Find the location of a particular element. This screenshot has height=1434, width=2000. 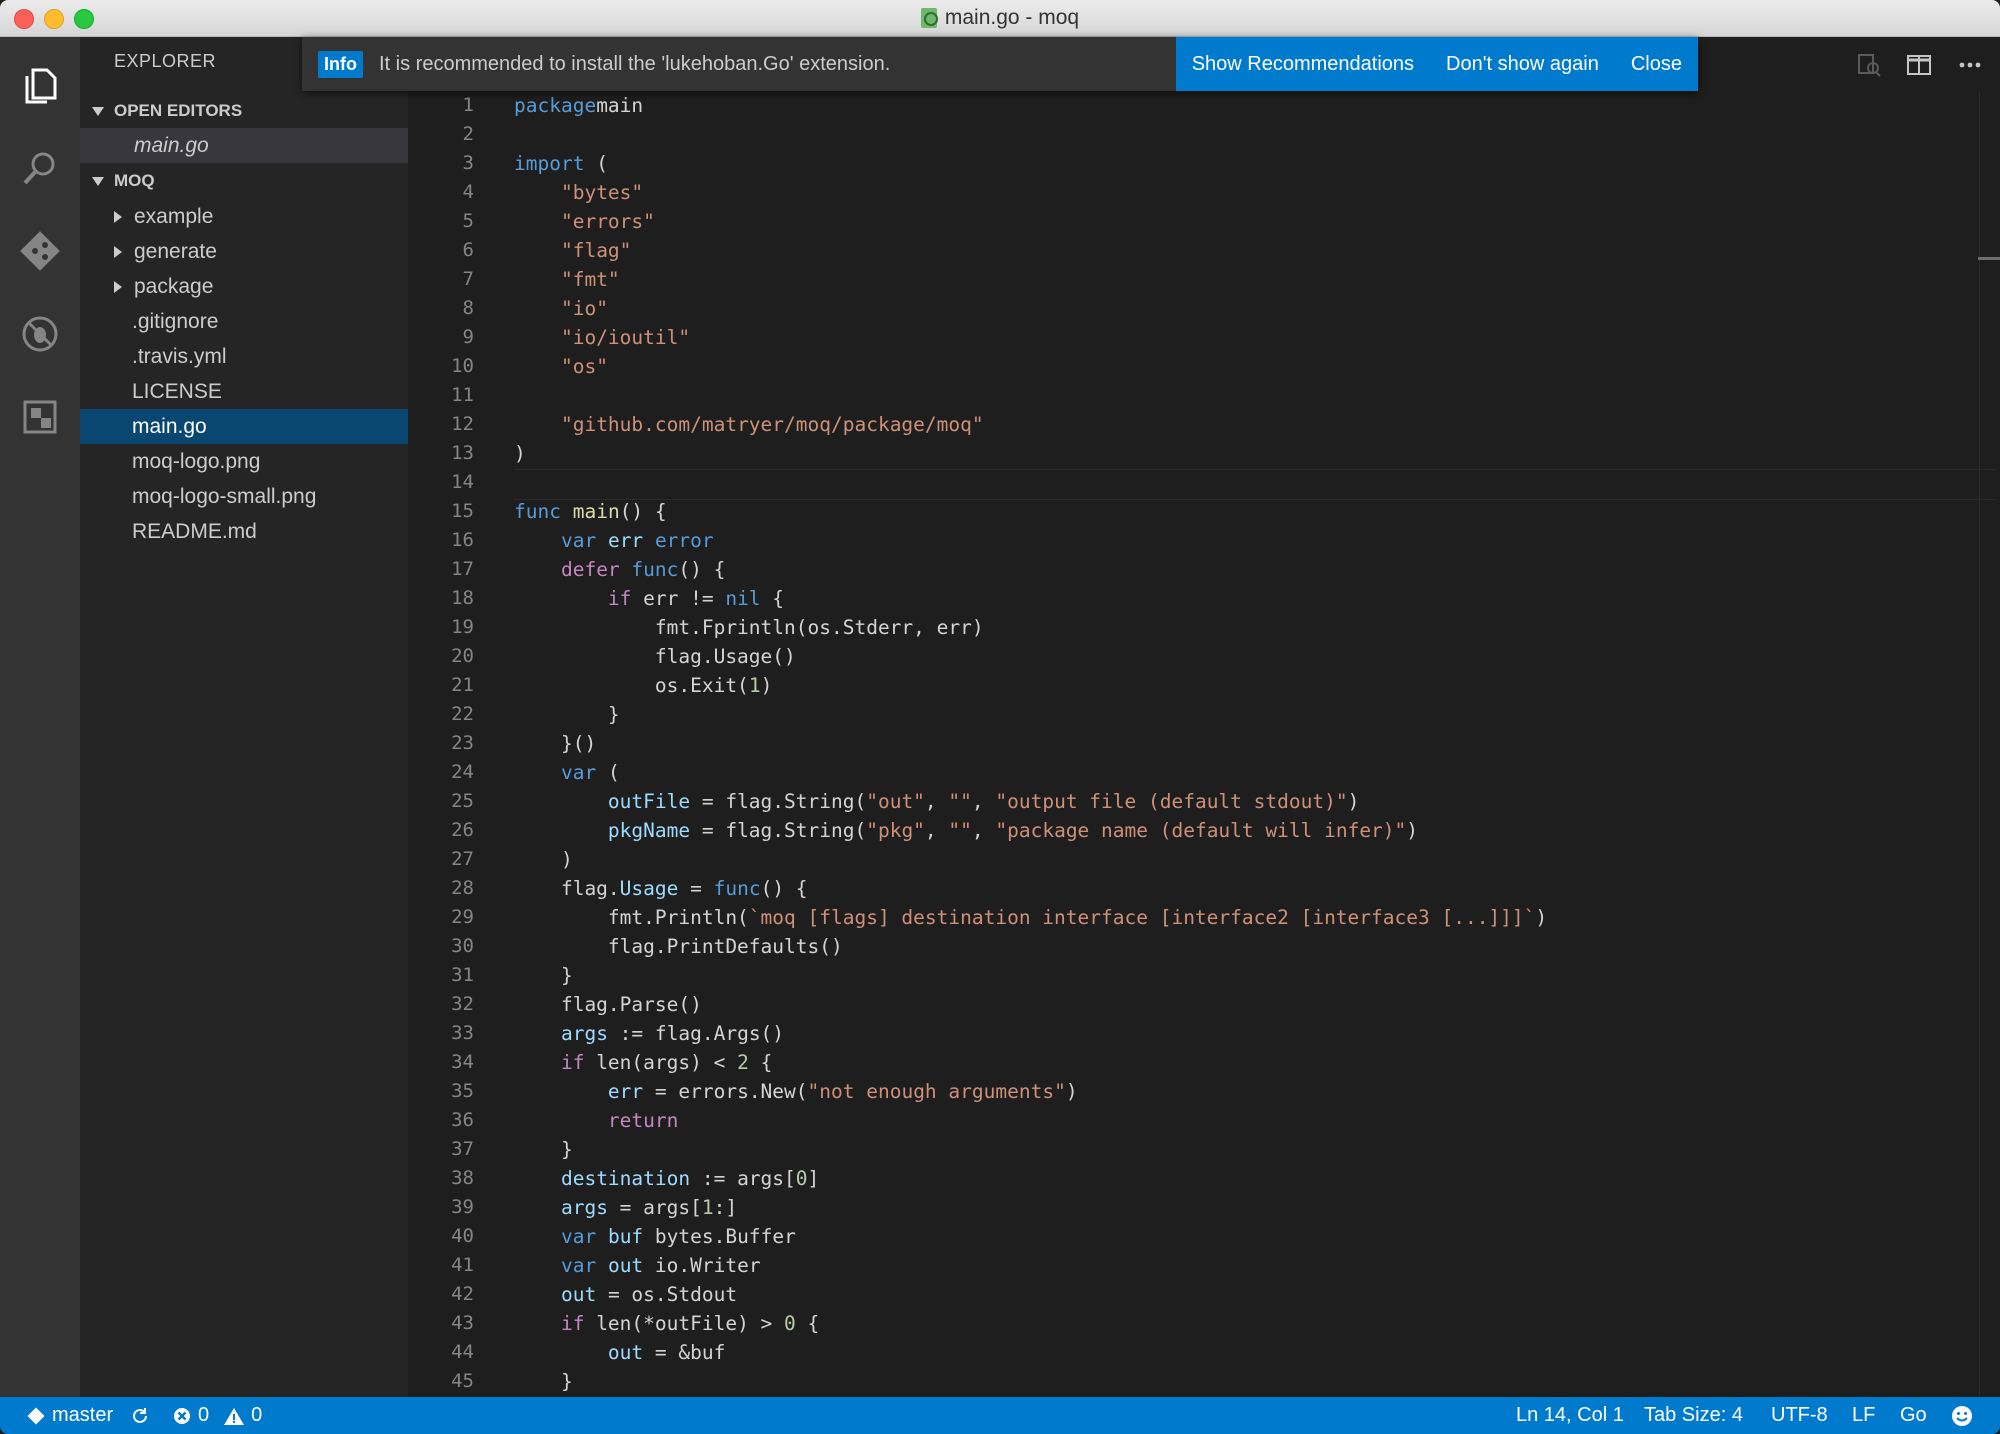

code-line: flag.Usage() is located at coordinates (655, 656).